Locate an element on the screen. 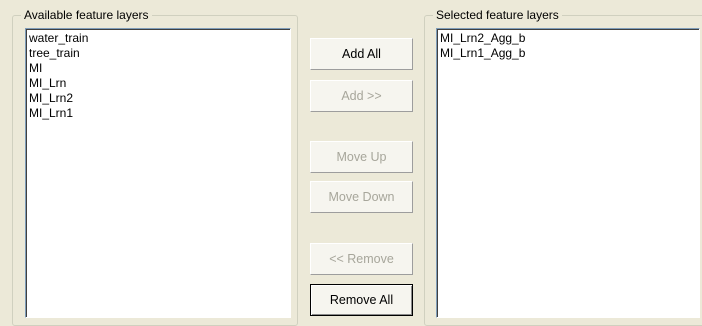 This screenshot has height=326, width=702. selected-layers-legend: Selected feature layers is located at coordinates (497, 15).